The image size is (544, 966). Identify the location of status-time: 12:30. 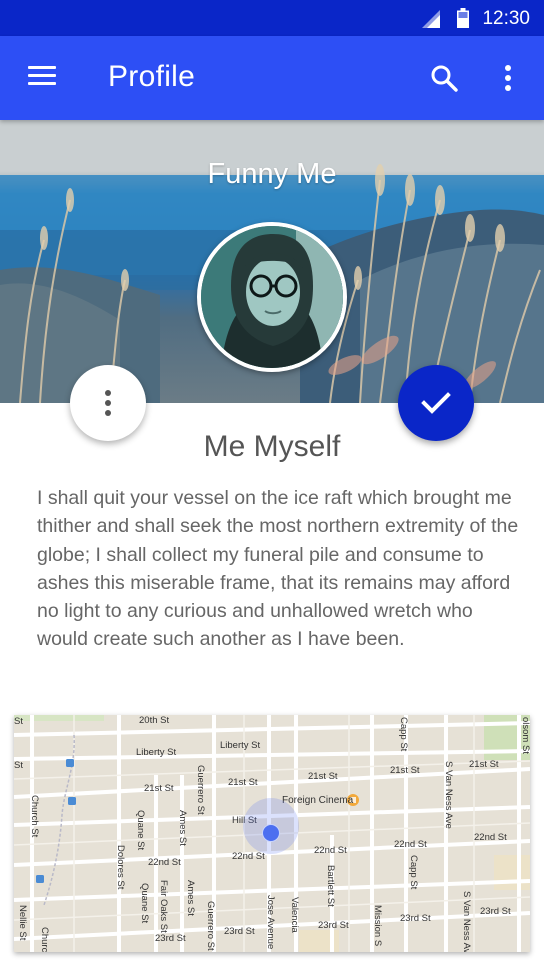
(506, 18).